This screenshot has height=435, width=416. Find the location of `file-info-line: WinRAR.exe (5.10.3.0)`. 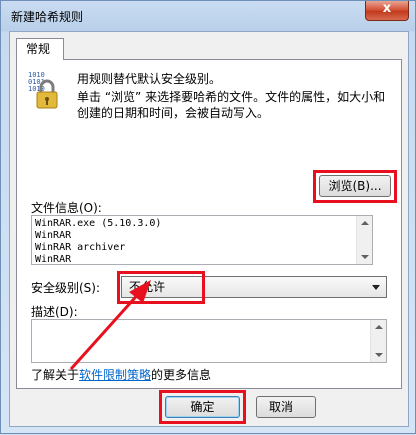

file-info-line: WinRAR.exe (5.10.3.0) is located at coordinates (98, 223).